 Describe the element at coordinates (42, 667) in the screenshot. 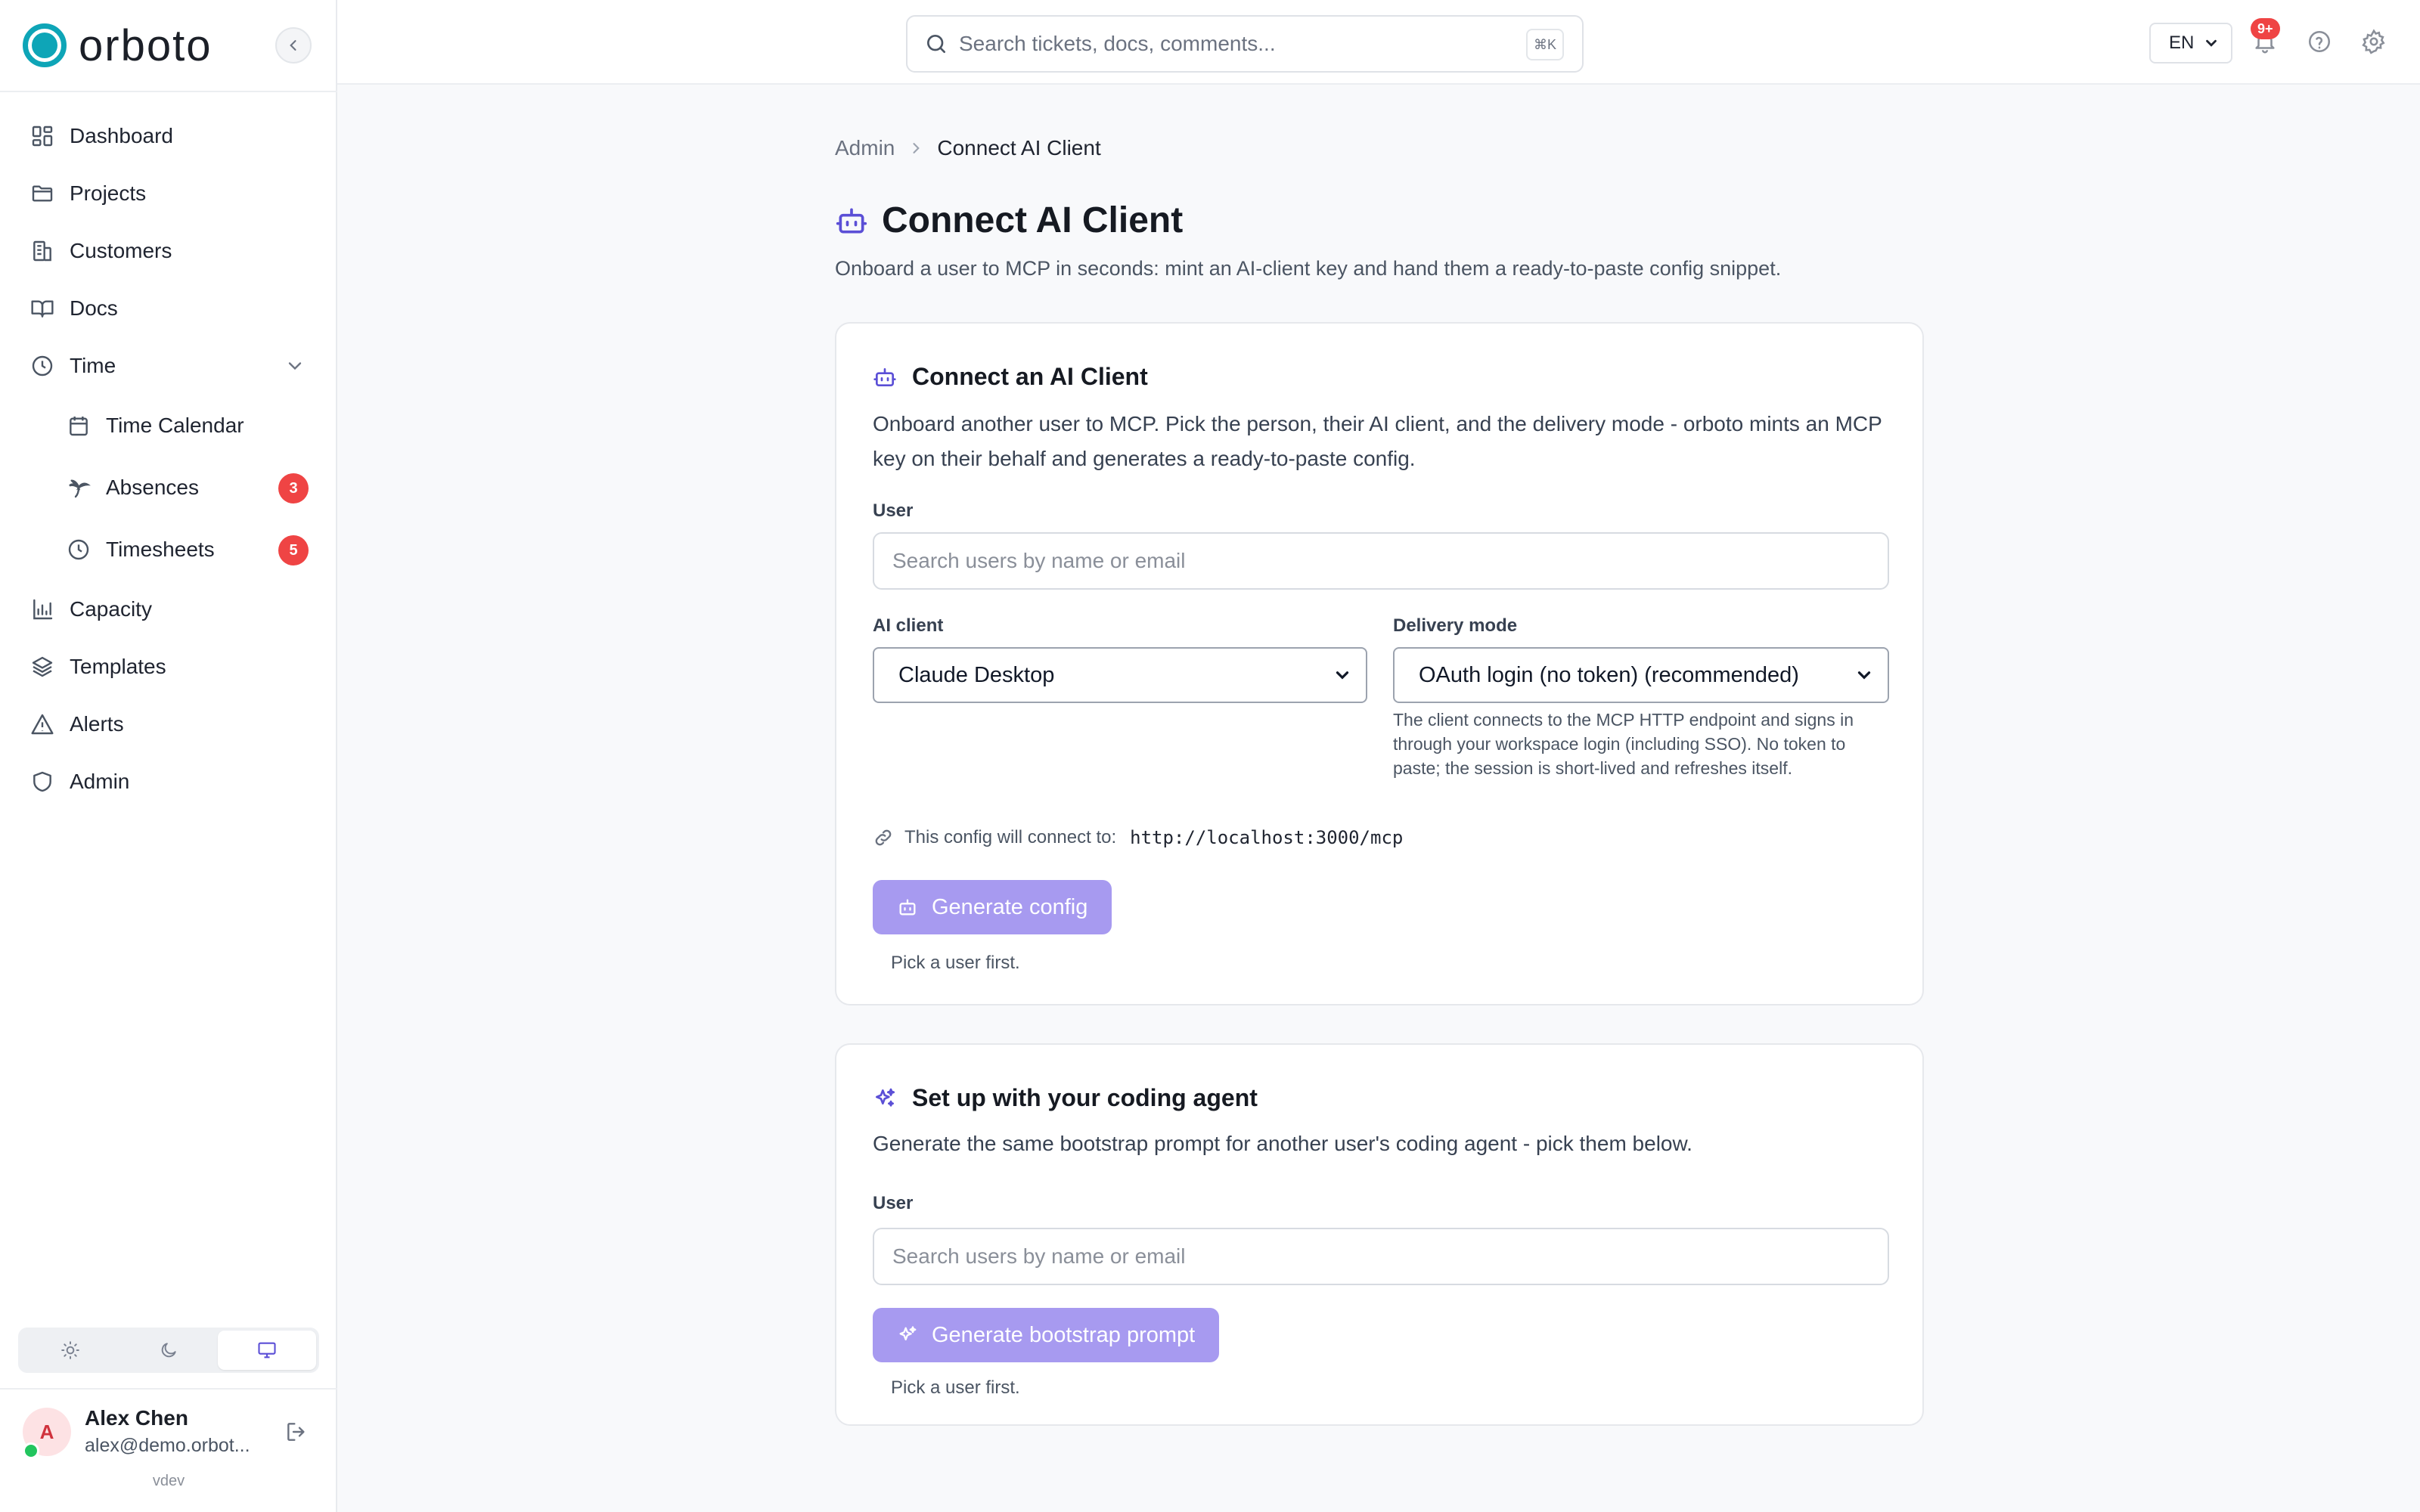

I see `layers-icon` at that location.